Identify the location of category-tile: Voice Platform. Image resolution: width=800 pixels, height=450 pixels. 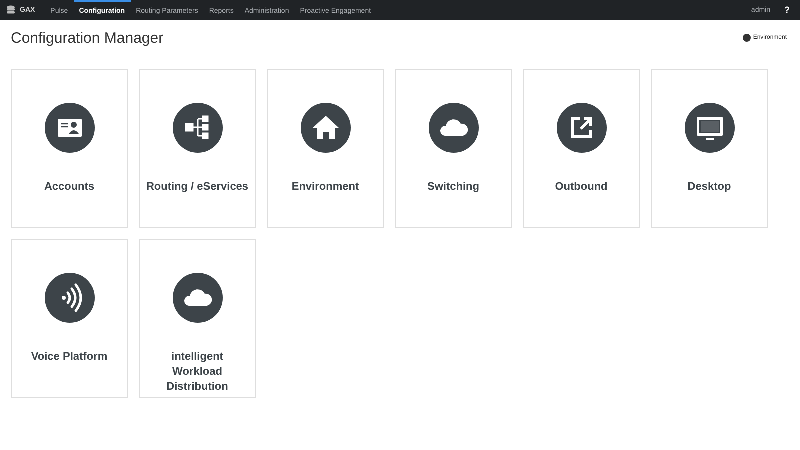
(69, 318).